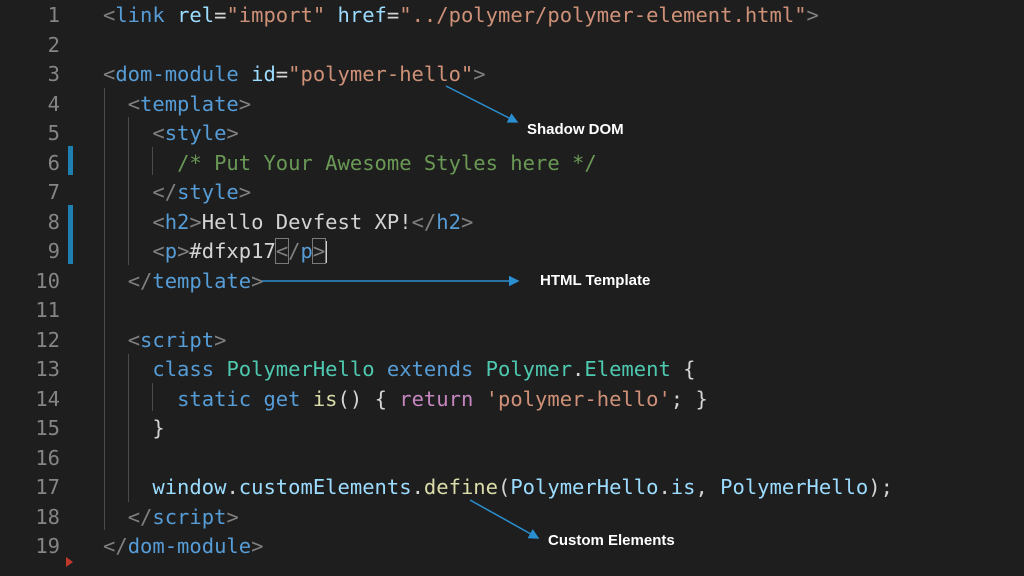 Image resolution: width=1024 pixels, height=576 pixels. I want to click on shadow-dom-label: Shadow DOM, so click(575, 129).